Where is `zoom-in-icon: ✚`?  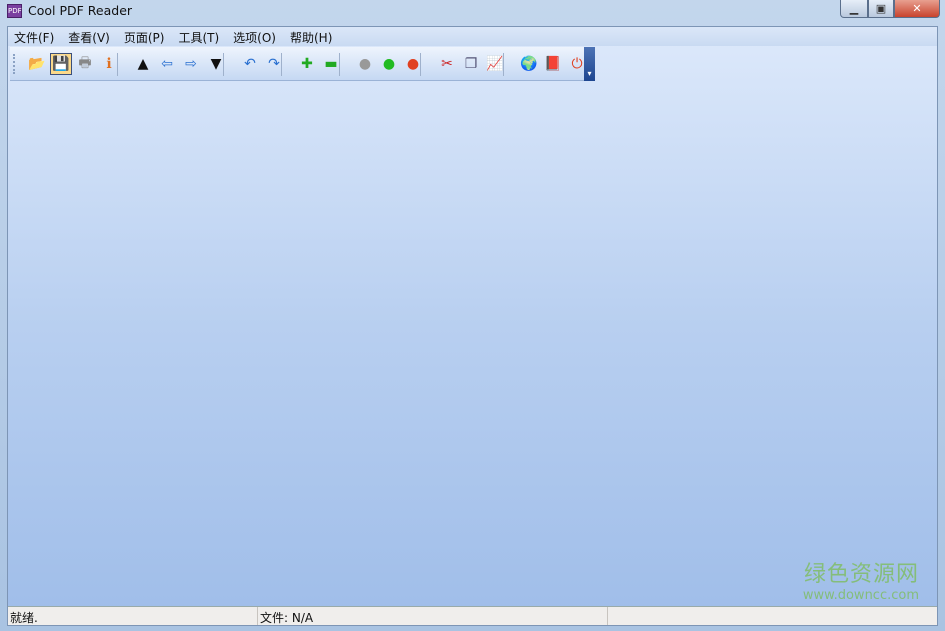
zoom-in-icon: ✚ is located at coordinates (307, 64).